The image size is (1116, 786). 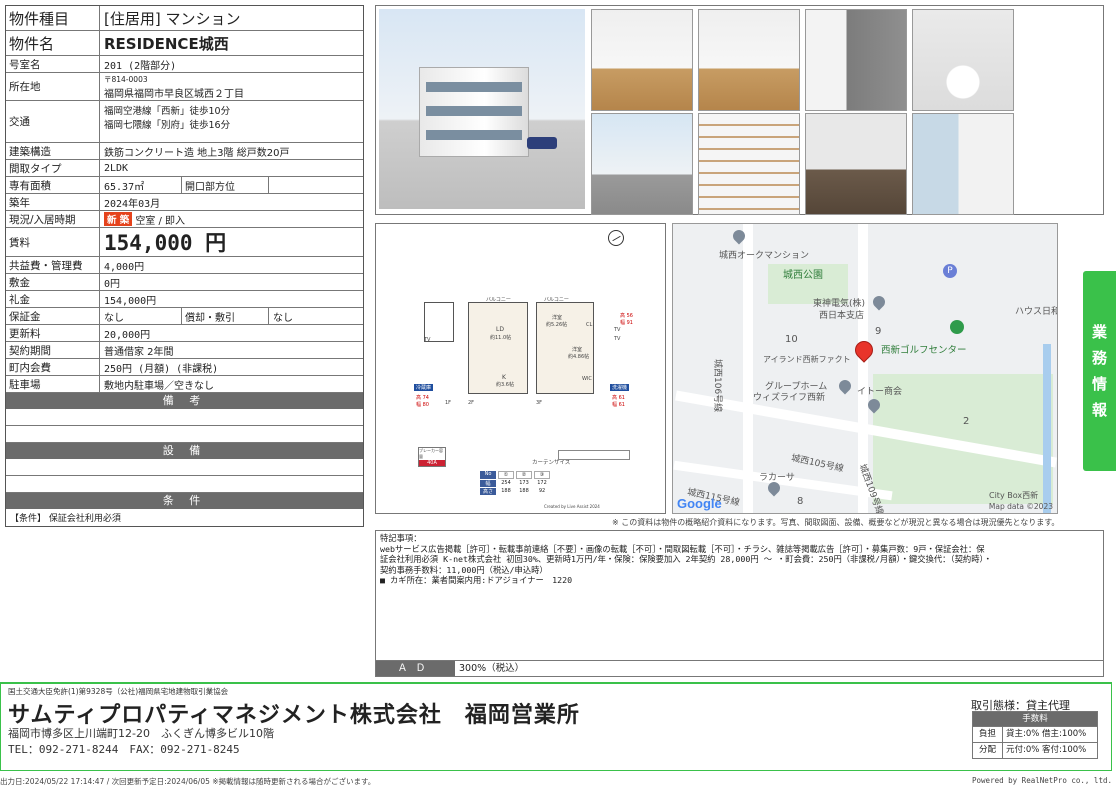 What do you see at coordinates (184, 417) in the screenshot?
I see `remarks-body` at bounding box center [184, 417].